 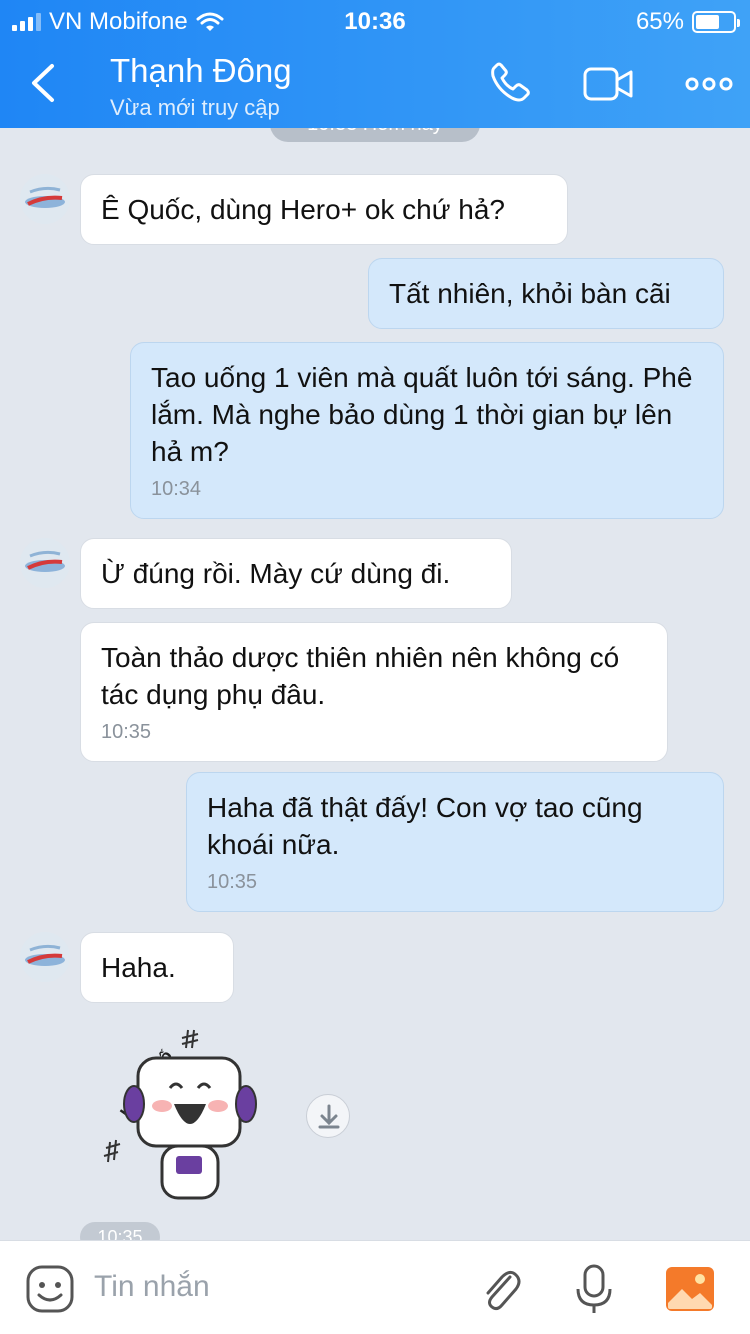 What do you see at coordinates (503, 1290) in the screenshot?
I see `attachment-icon` at bounding box center [503, 1290].